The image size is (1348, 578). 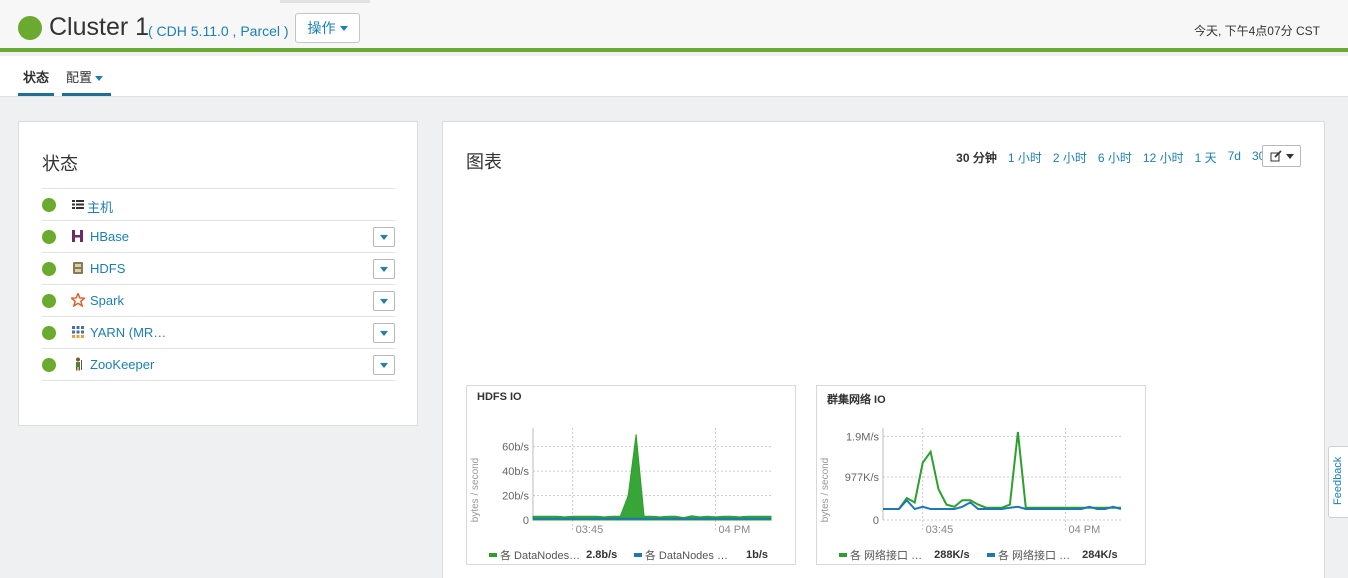 I want to click on tab-config-label: 配置, so click(x=79, y=77).